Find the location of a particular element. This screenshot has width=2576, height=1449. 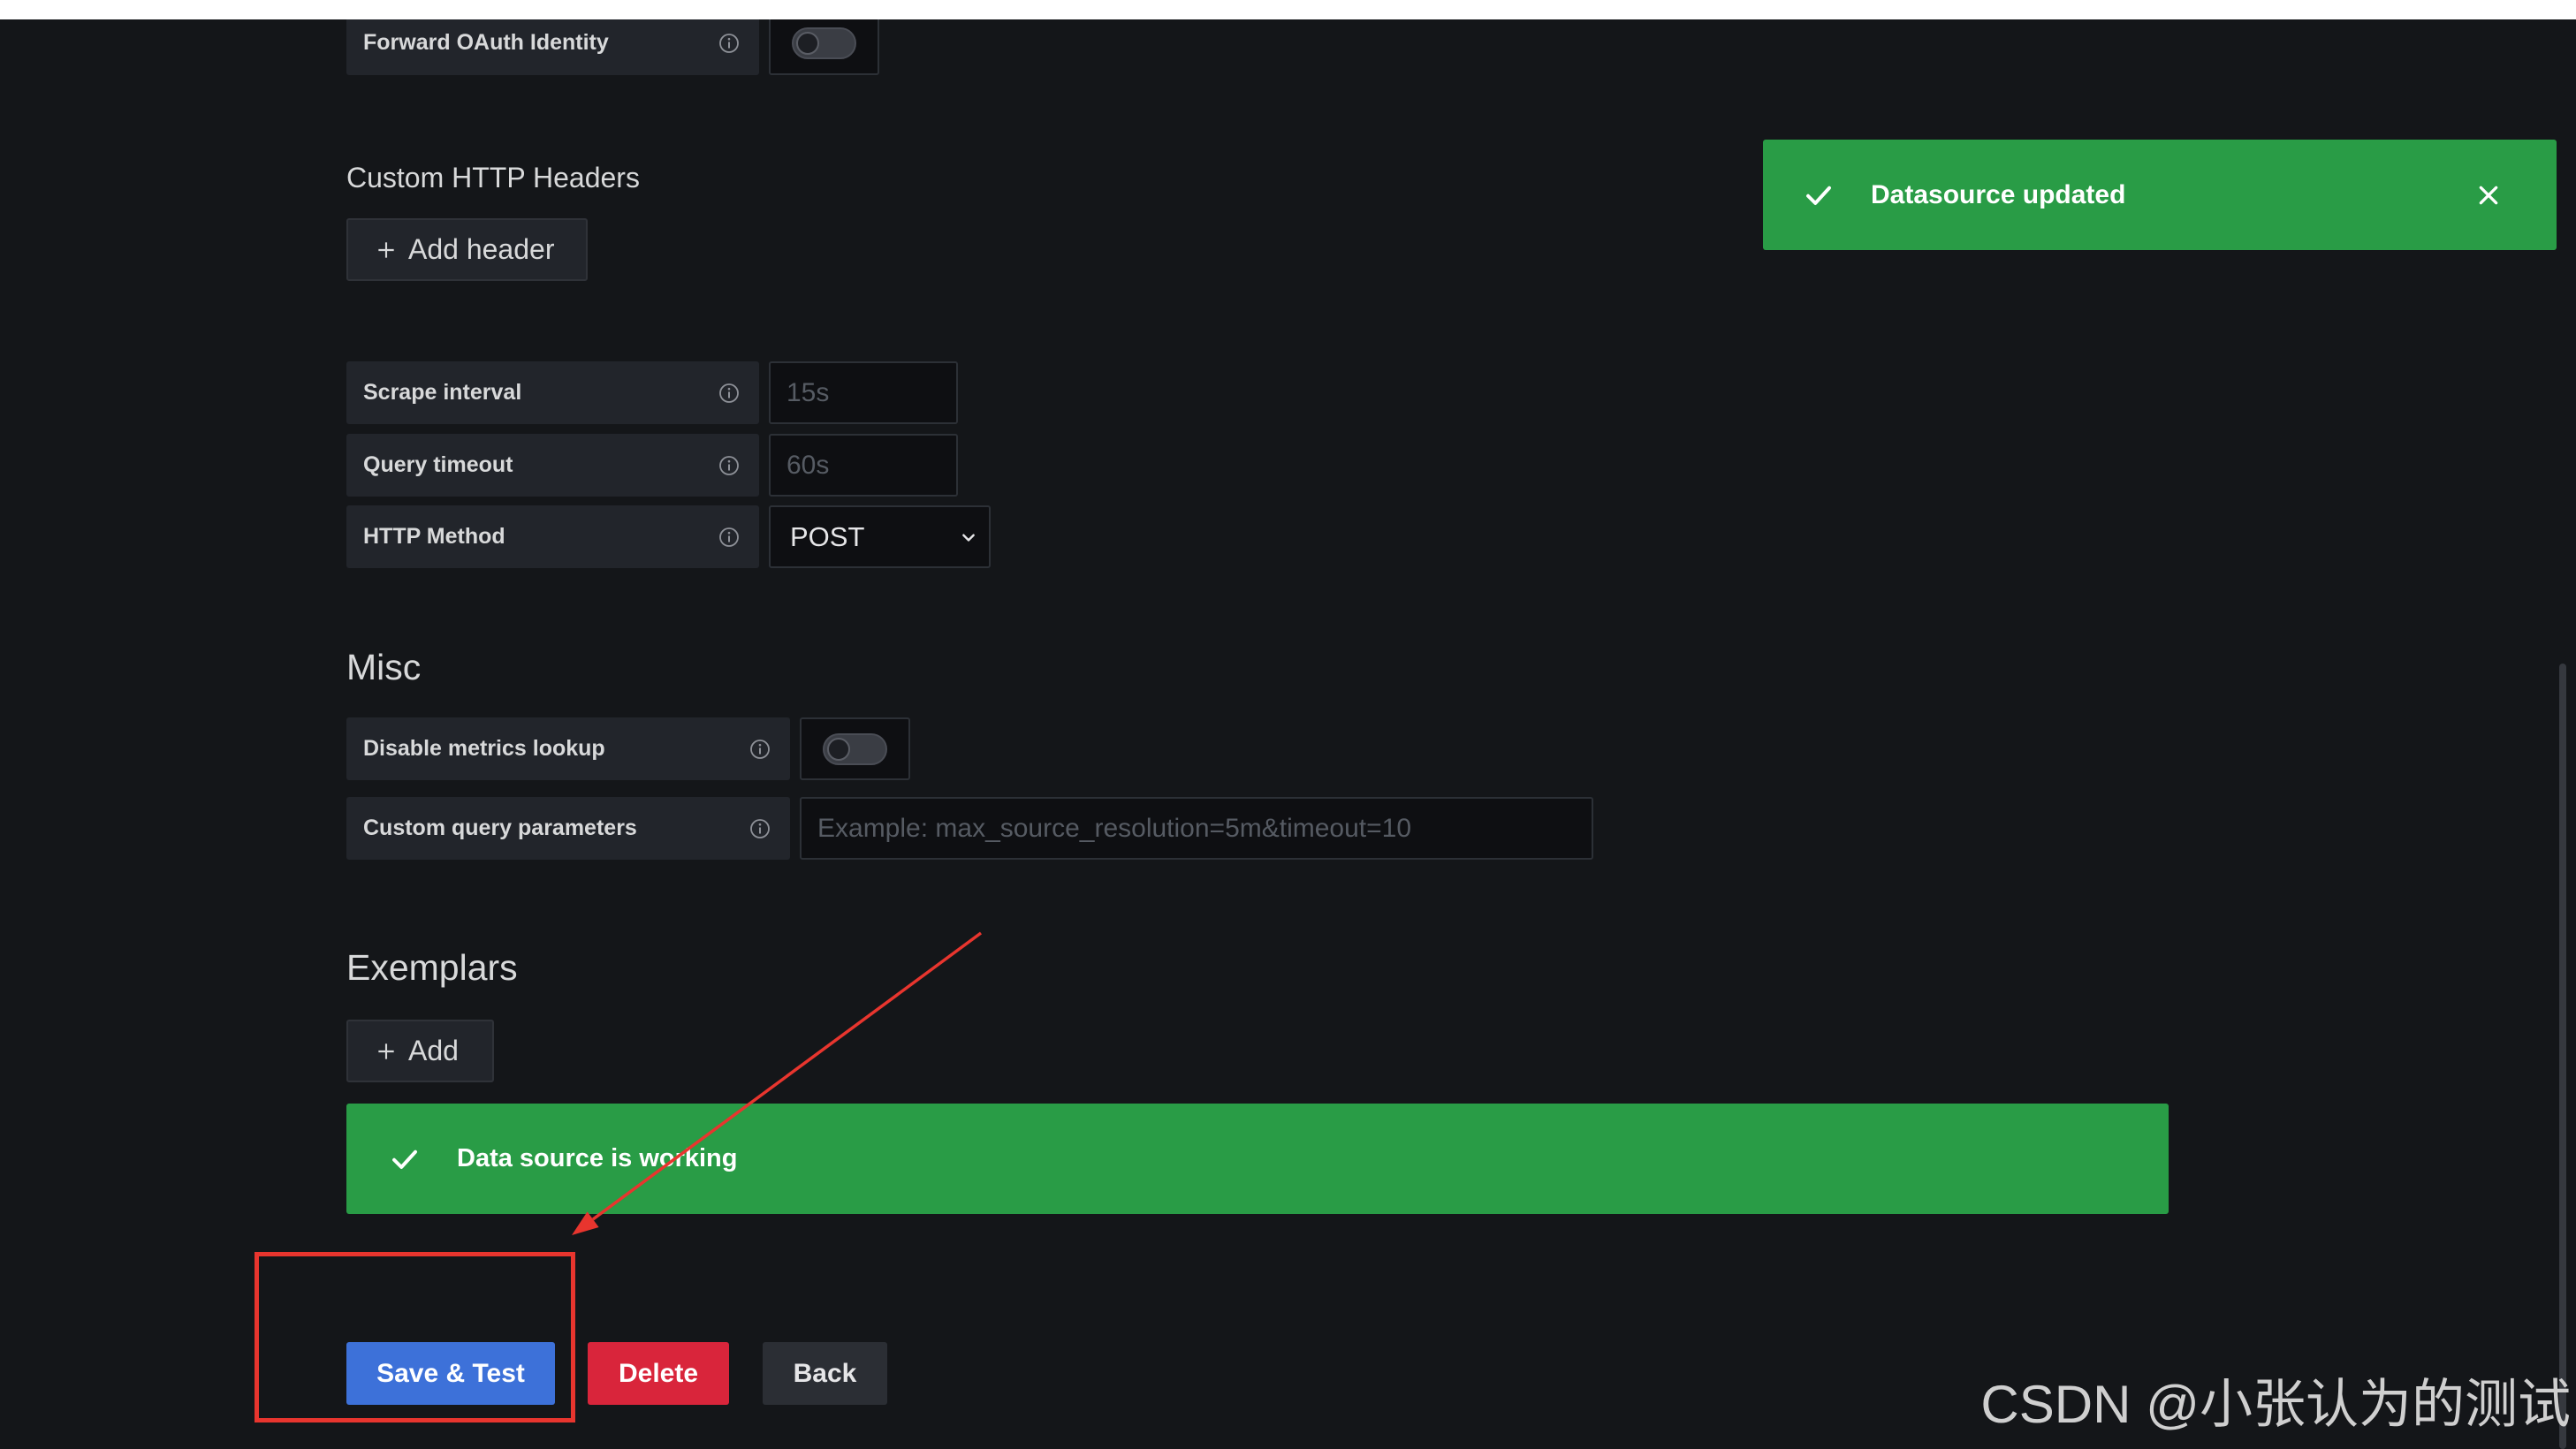

scrape-interval-input is located at coordinates (863, 393).